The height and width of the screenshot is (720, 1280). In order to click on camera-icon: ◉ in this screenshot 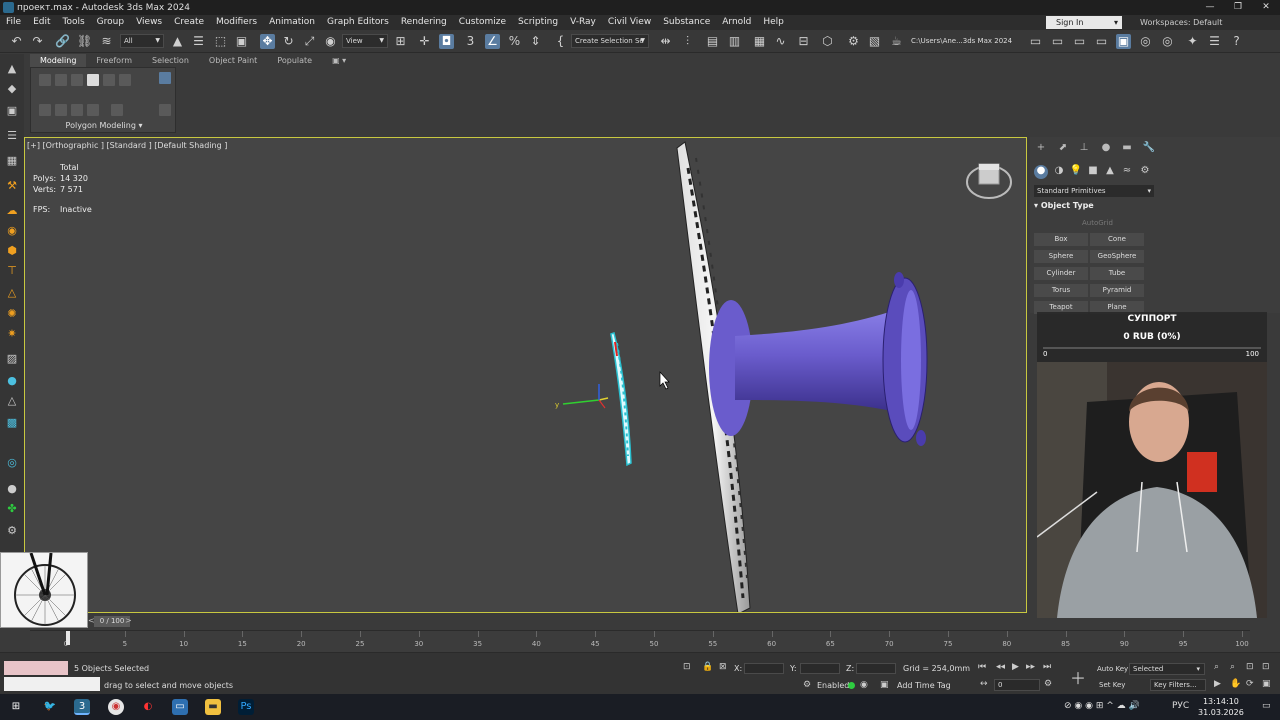, I will do `click(12, 231)`.